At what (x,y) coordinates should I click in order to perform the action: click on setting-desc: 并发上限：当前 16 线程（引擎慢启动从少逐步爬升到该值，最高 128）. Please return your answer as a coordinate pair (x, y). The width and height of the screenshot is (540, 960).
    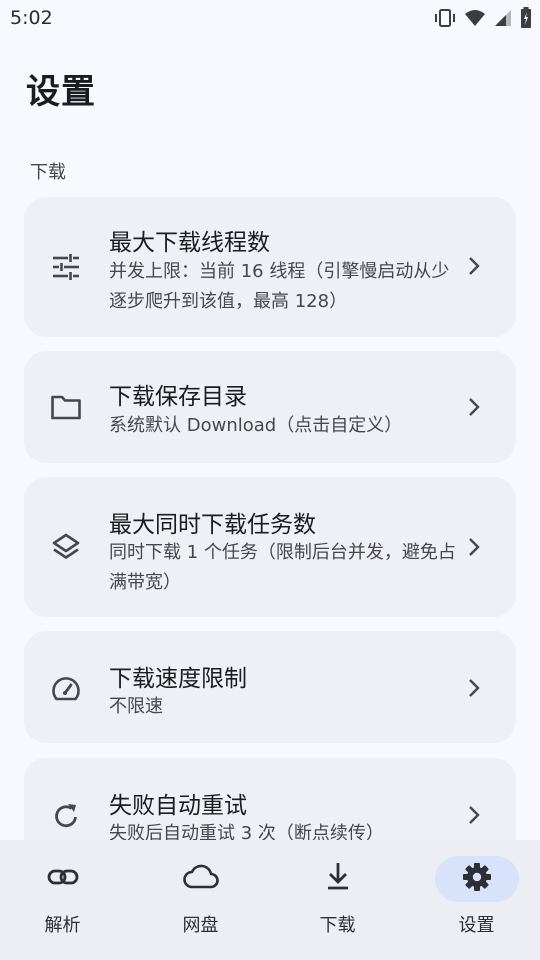
    Looking at the image, I should click on (279, 286).